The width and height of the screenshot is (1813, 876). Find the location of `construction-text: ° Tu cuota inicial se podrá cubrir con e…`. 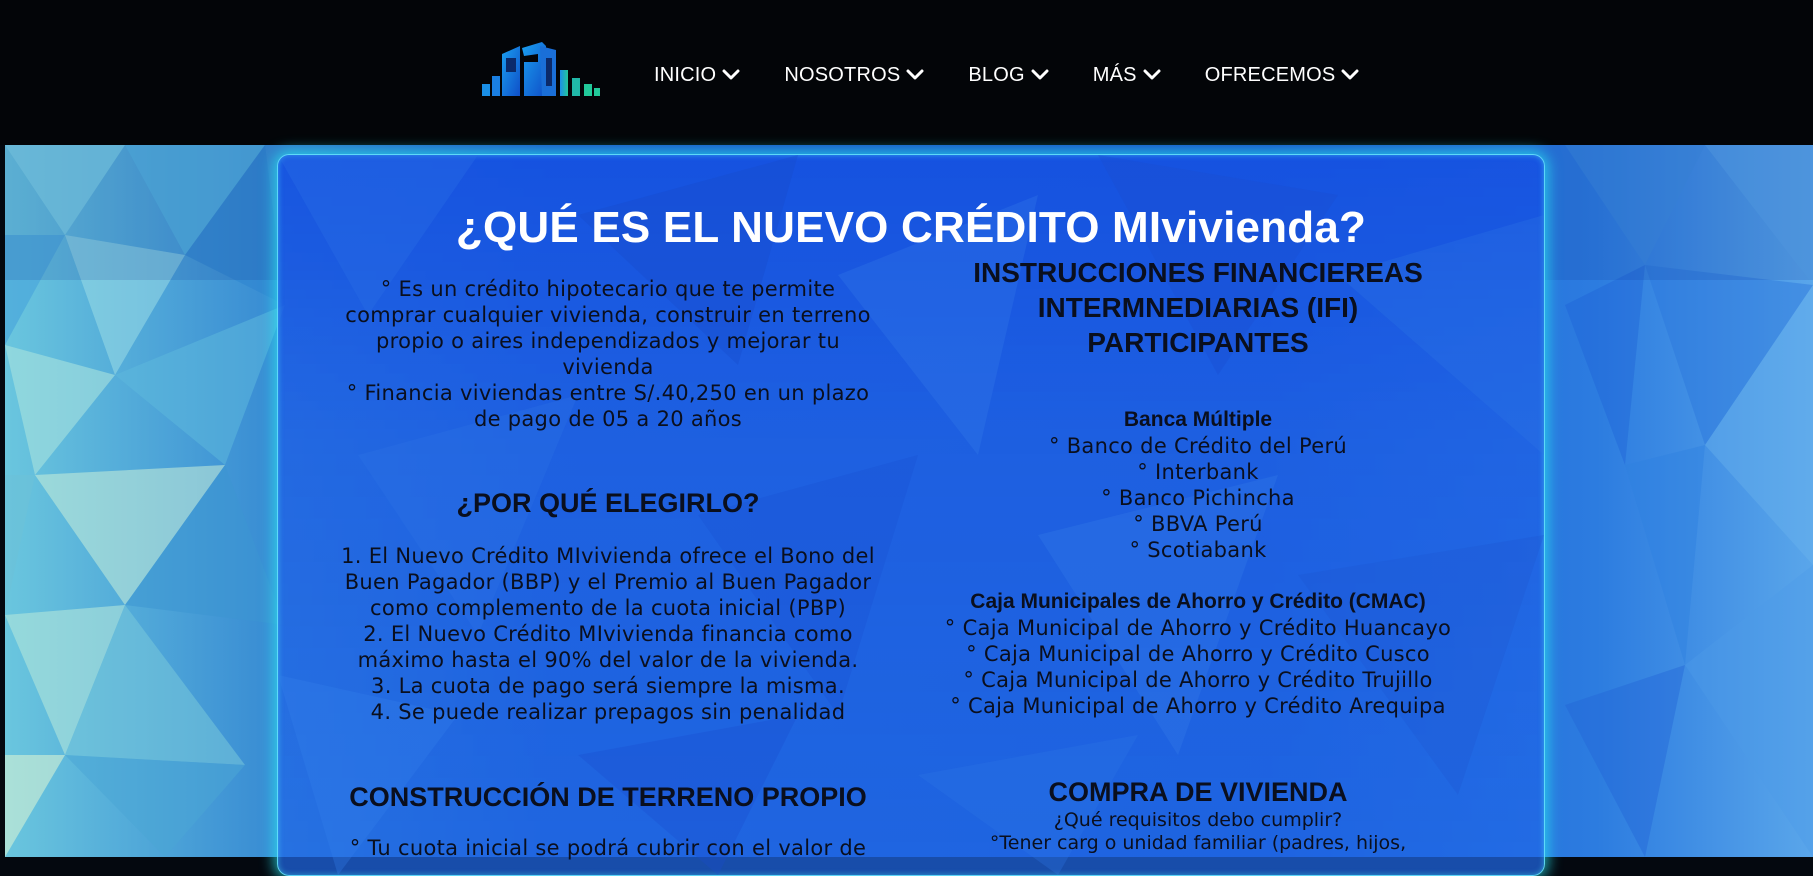

construction-text: ° Tu cuota inicial se podrá cubrir con e… is located at coordinates (608, 848).